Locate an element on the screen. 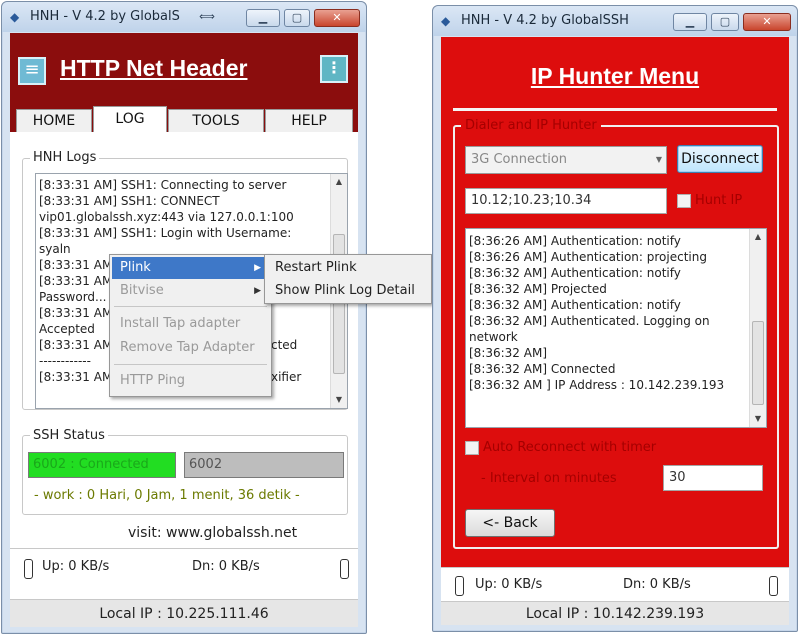 The height and width of the screenshot is (636, 800). ssh-status-indicator: 6002 : Connected is located at coordinates (102, 465).